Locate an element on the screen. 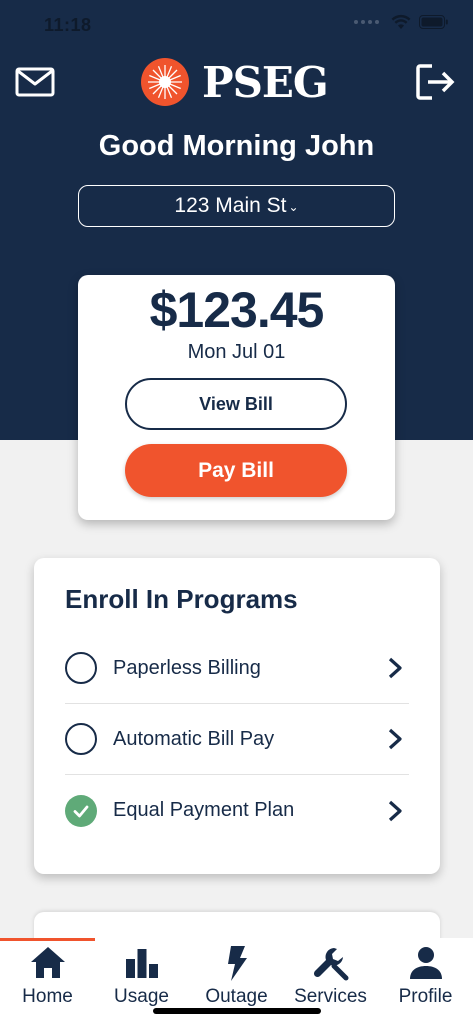 This screenshot has width=473, height=1024. program-row-equal-payment-plan: Equal Payment Plan is located at coordinates (237, 810).